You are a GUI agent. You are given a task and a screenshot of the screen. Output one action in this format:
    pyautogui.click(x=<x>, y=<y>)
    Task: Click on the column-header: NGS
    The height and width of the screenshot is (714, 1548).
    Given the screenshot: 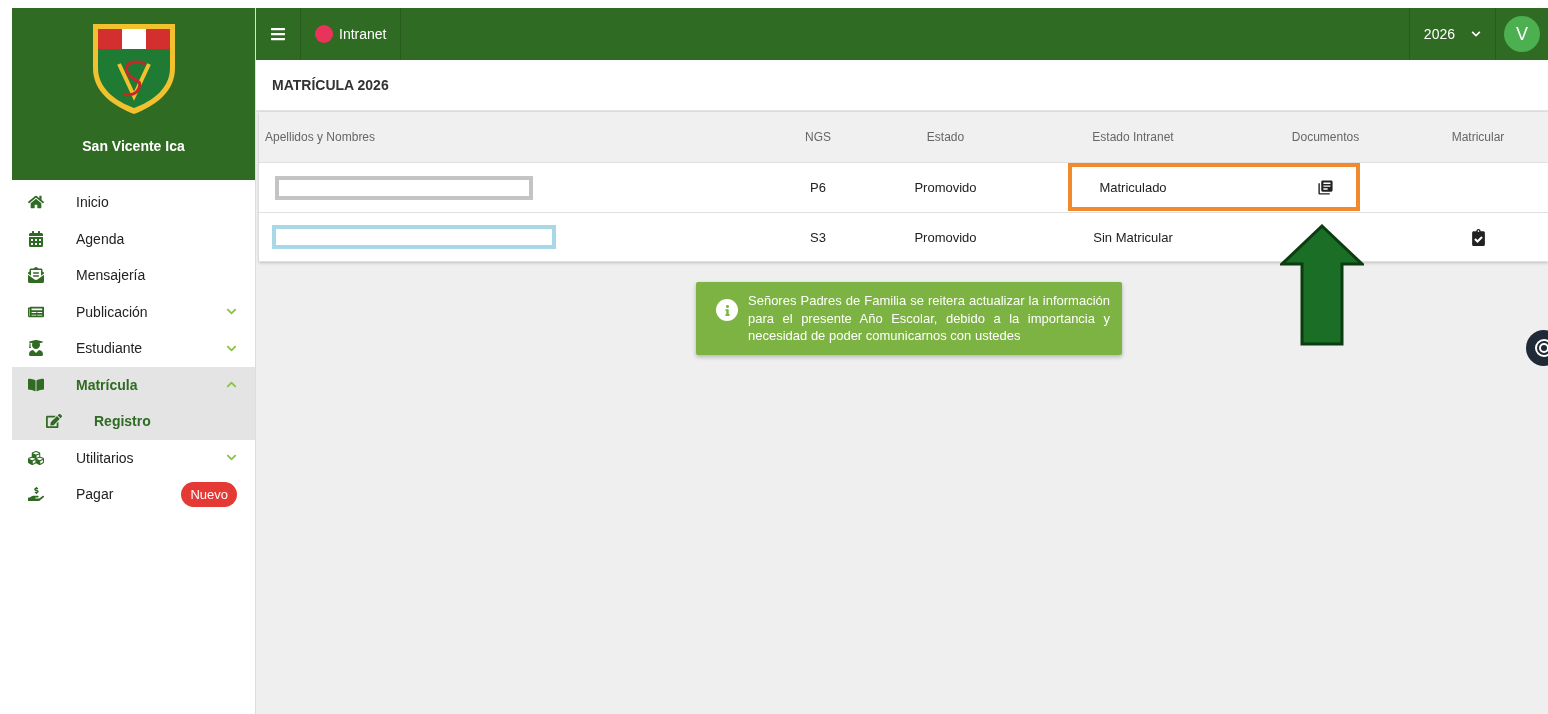 What is the action you would take?
    pyautogui.click(x=818, y=137)
    